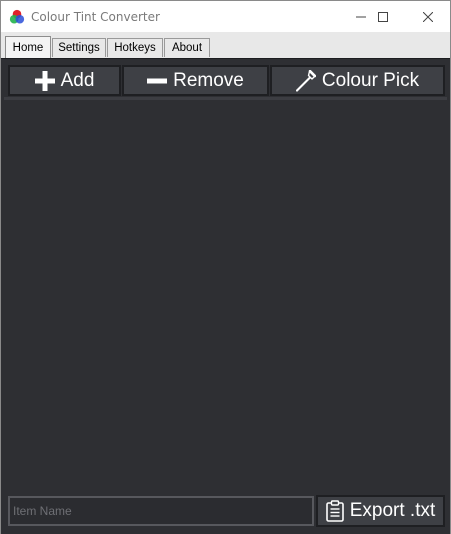 The height and width of the screenshot is (534, 451). Describe the element at coordinates (334, 511) in the screenshot. I see `clipboard-icon` at that location.